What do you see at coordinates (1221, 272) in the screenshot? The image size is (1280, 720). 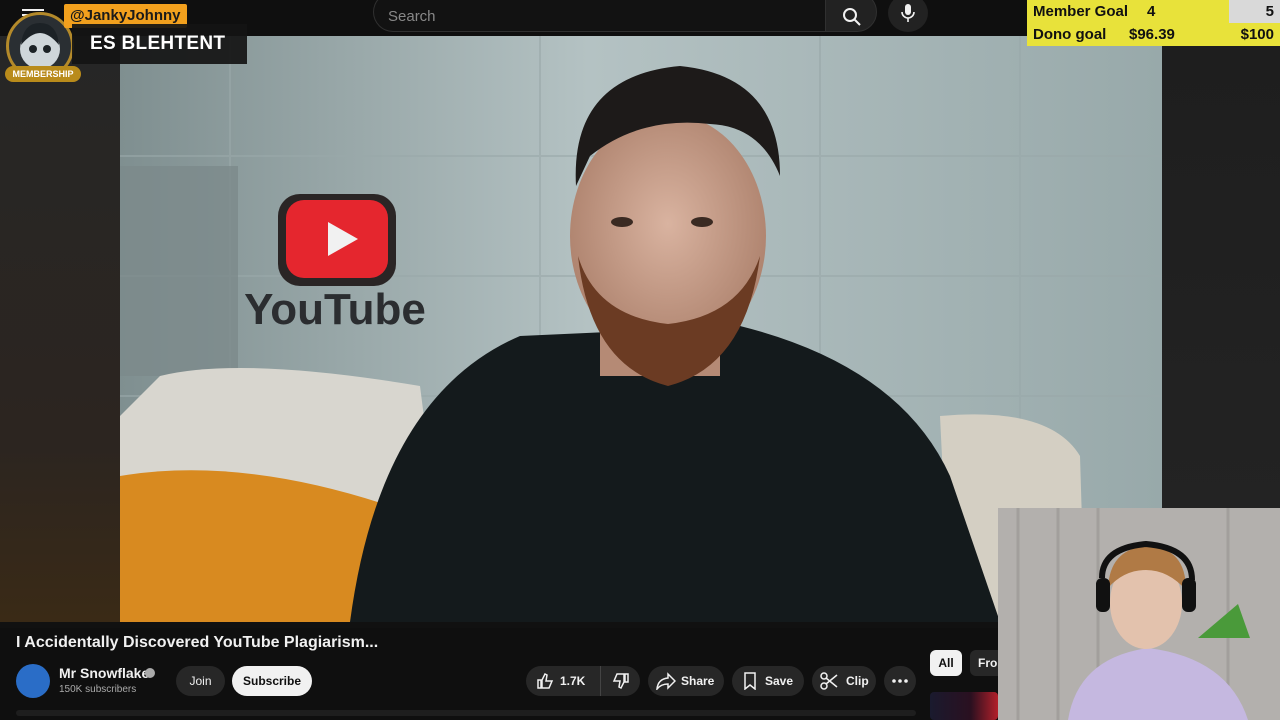 I see `video-ambient-right` at bounding box center [1221, 272].